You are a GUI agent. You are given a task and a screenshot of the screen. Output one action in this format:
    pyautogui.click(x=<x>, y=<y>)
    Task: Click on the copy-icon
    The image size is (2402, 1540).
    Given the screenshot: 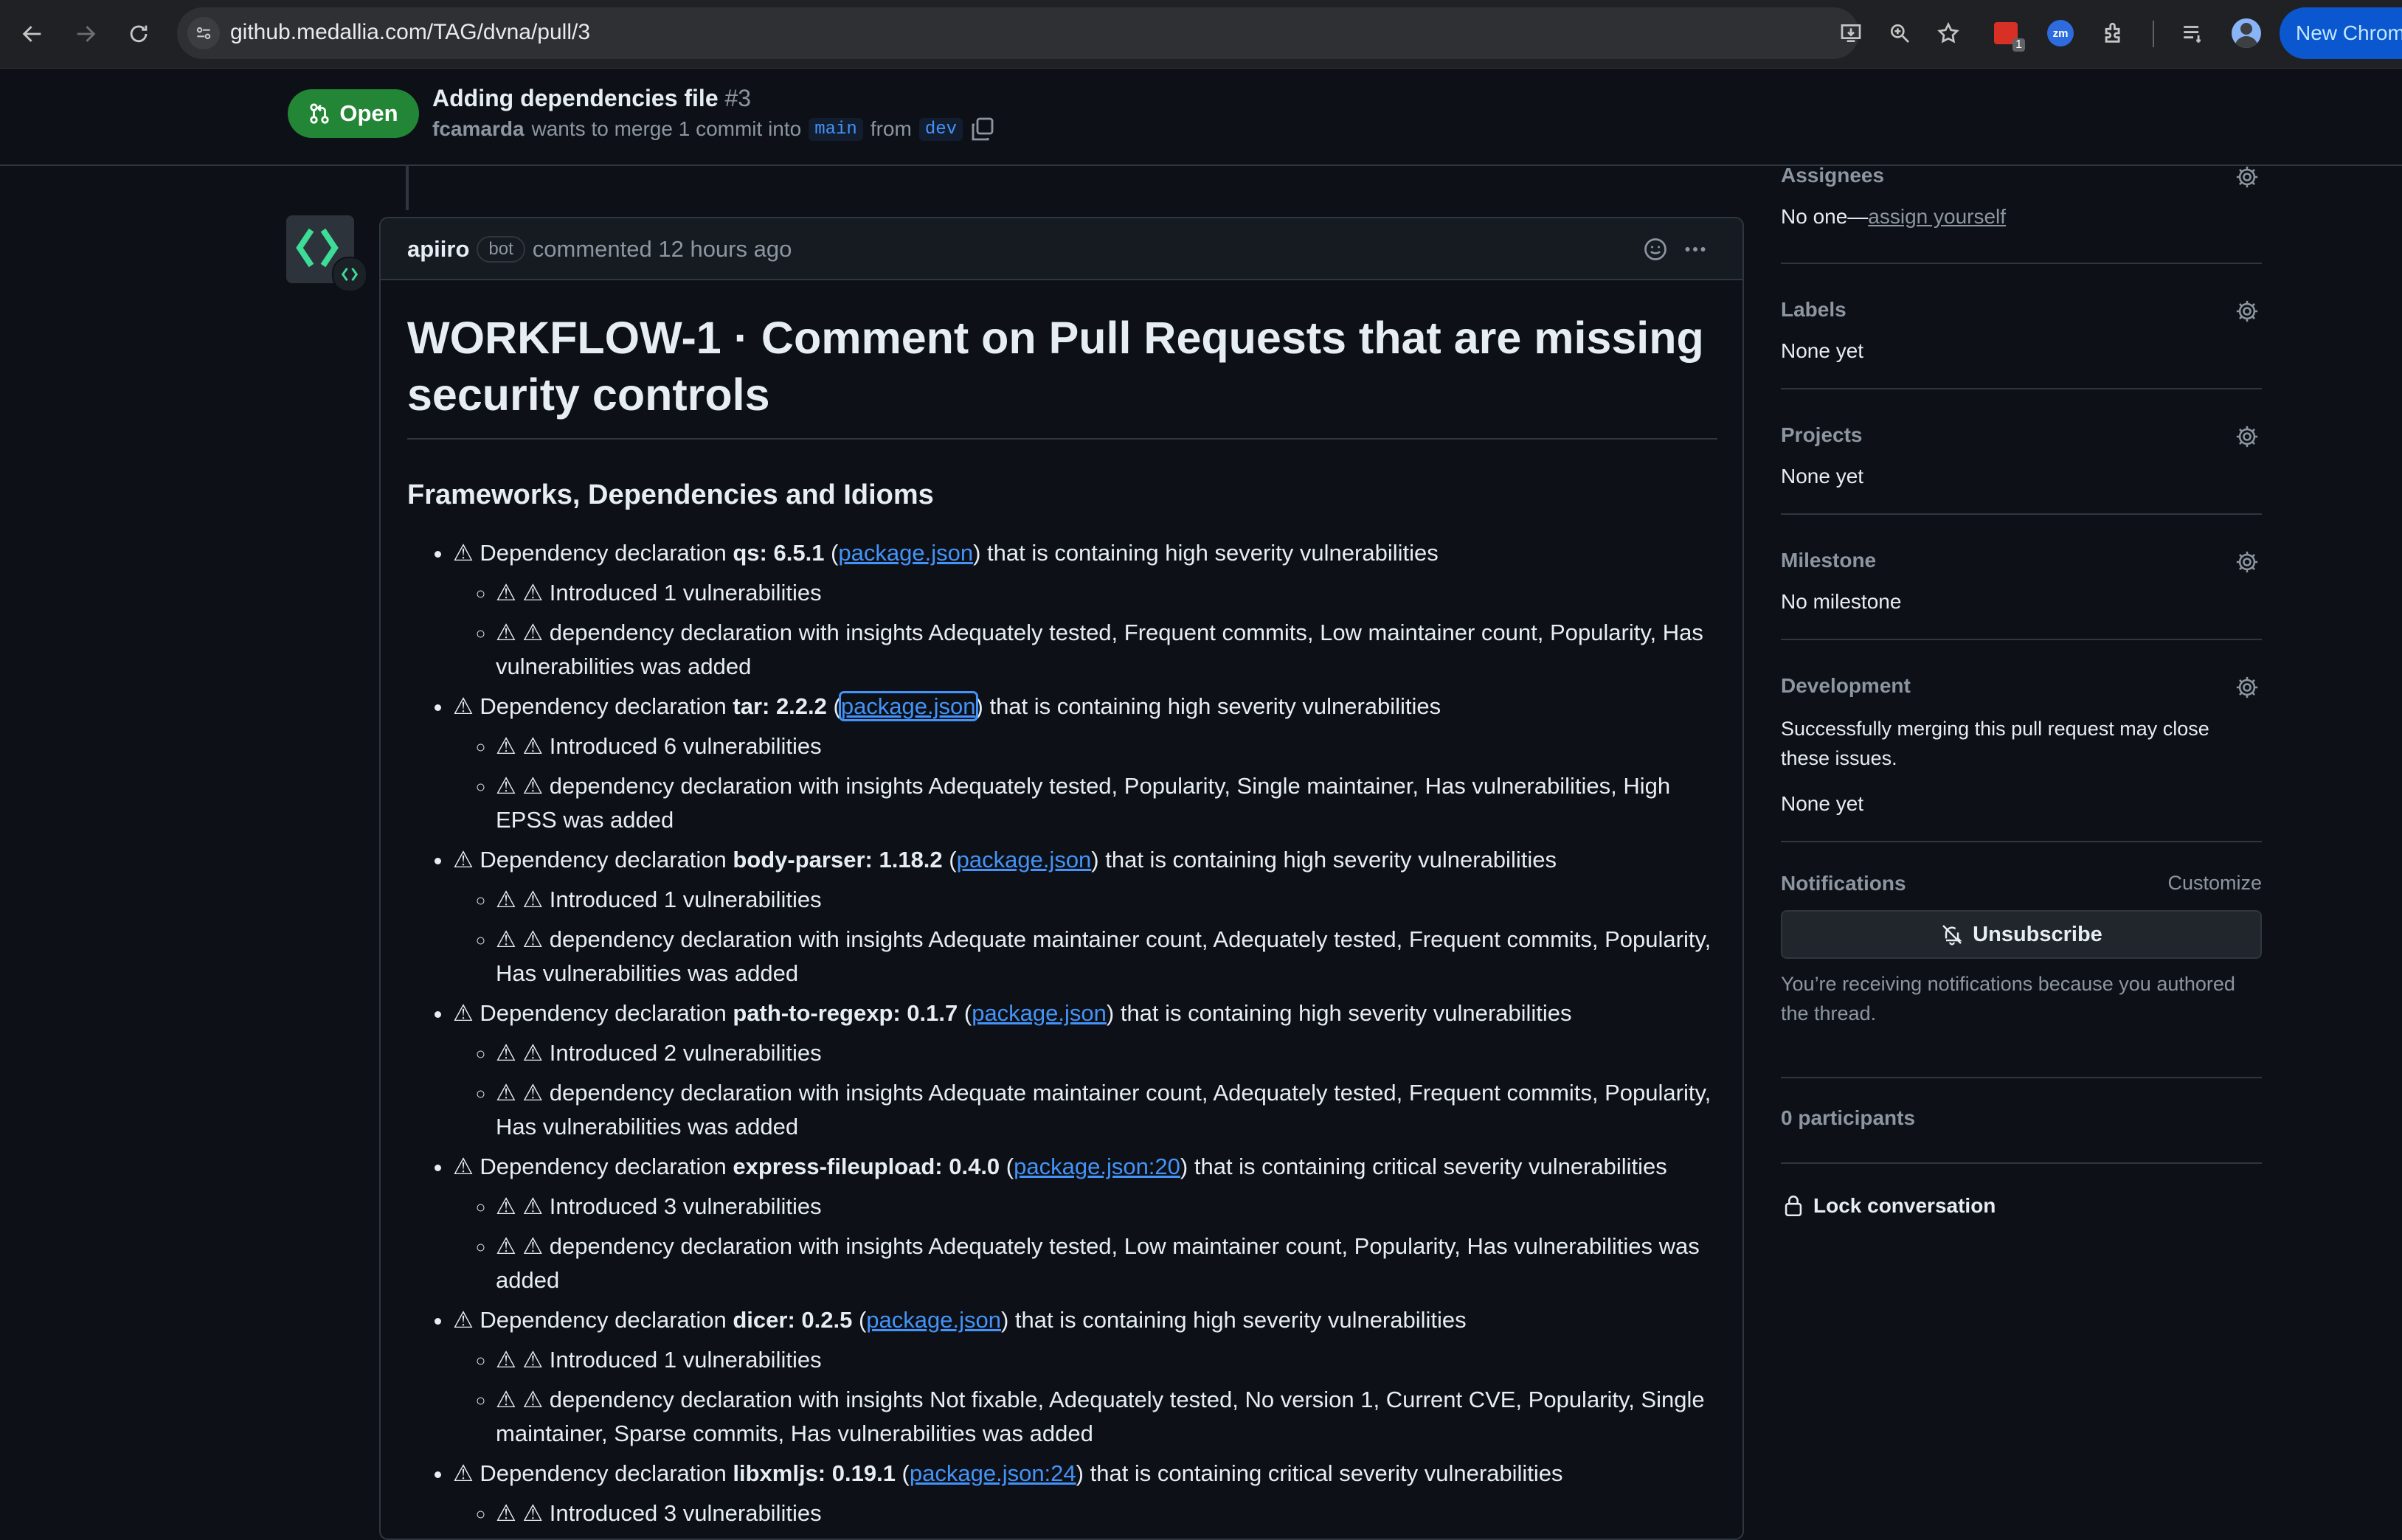 What is the action you would take?
    pyautogui.click(x=982, y=129)
    